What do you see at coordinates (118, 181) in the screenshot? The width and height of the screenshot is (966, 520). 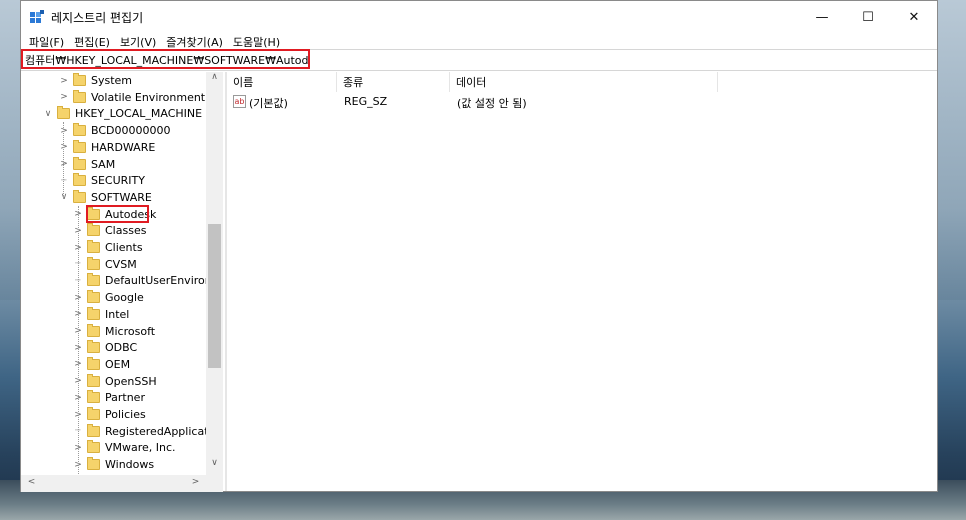 I see `tree-item-label: SECURITY` at bounding box center [118, 181].